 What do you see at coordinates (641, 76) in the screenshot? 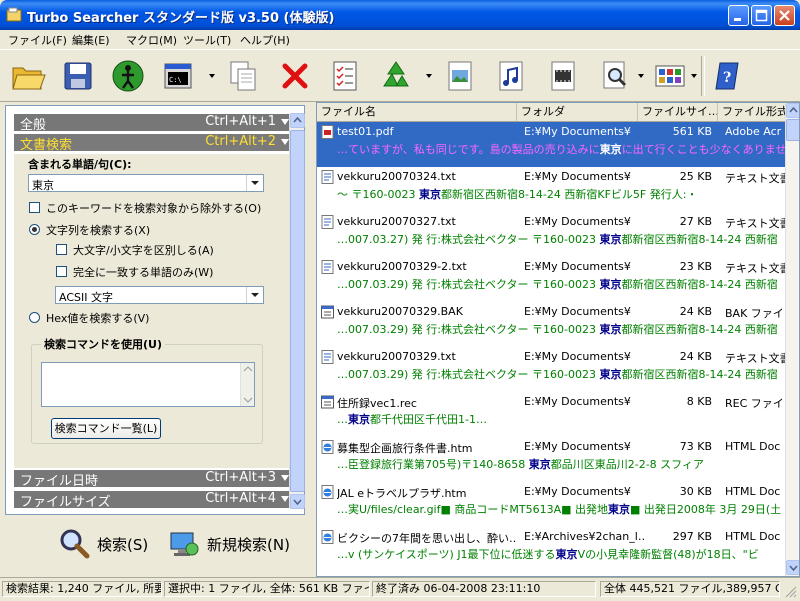
I see `zoom-dropdown-icon` at bounding box center [641, 76].